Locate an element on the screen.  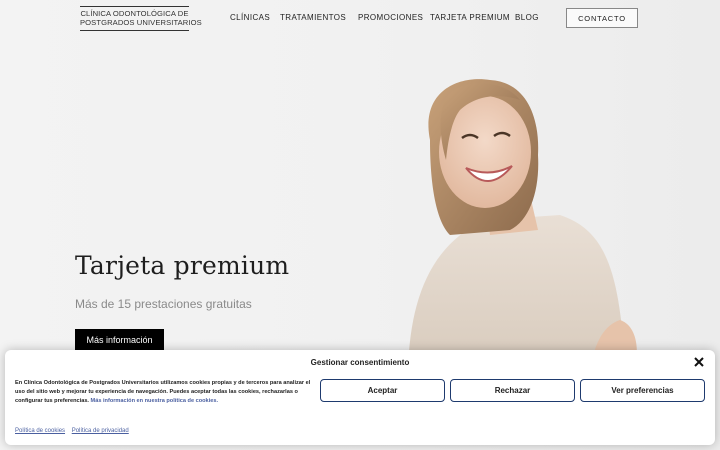
contact-button: CONTACTO is located at coordinates (602, 18).